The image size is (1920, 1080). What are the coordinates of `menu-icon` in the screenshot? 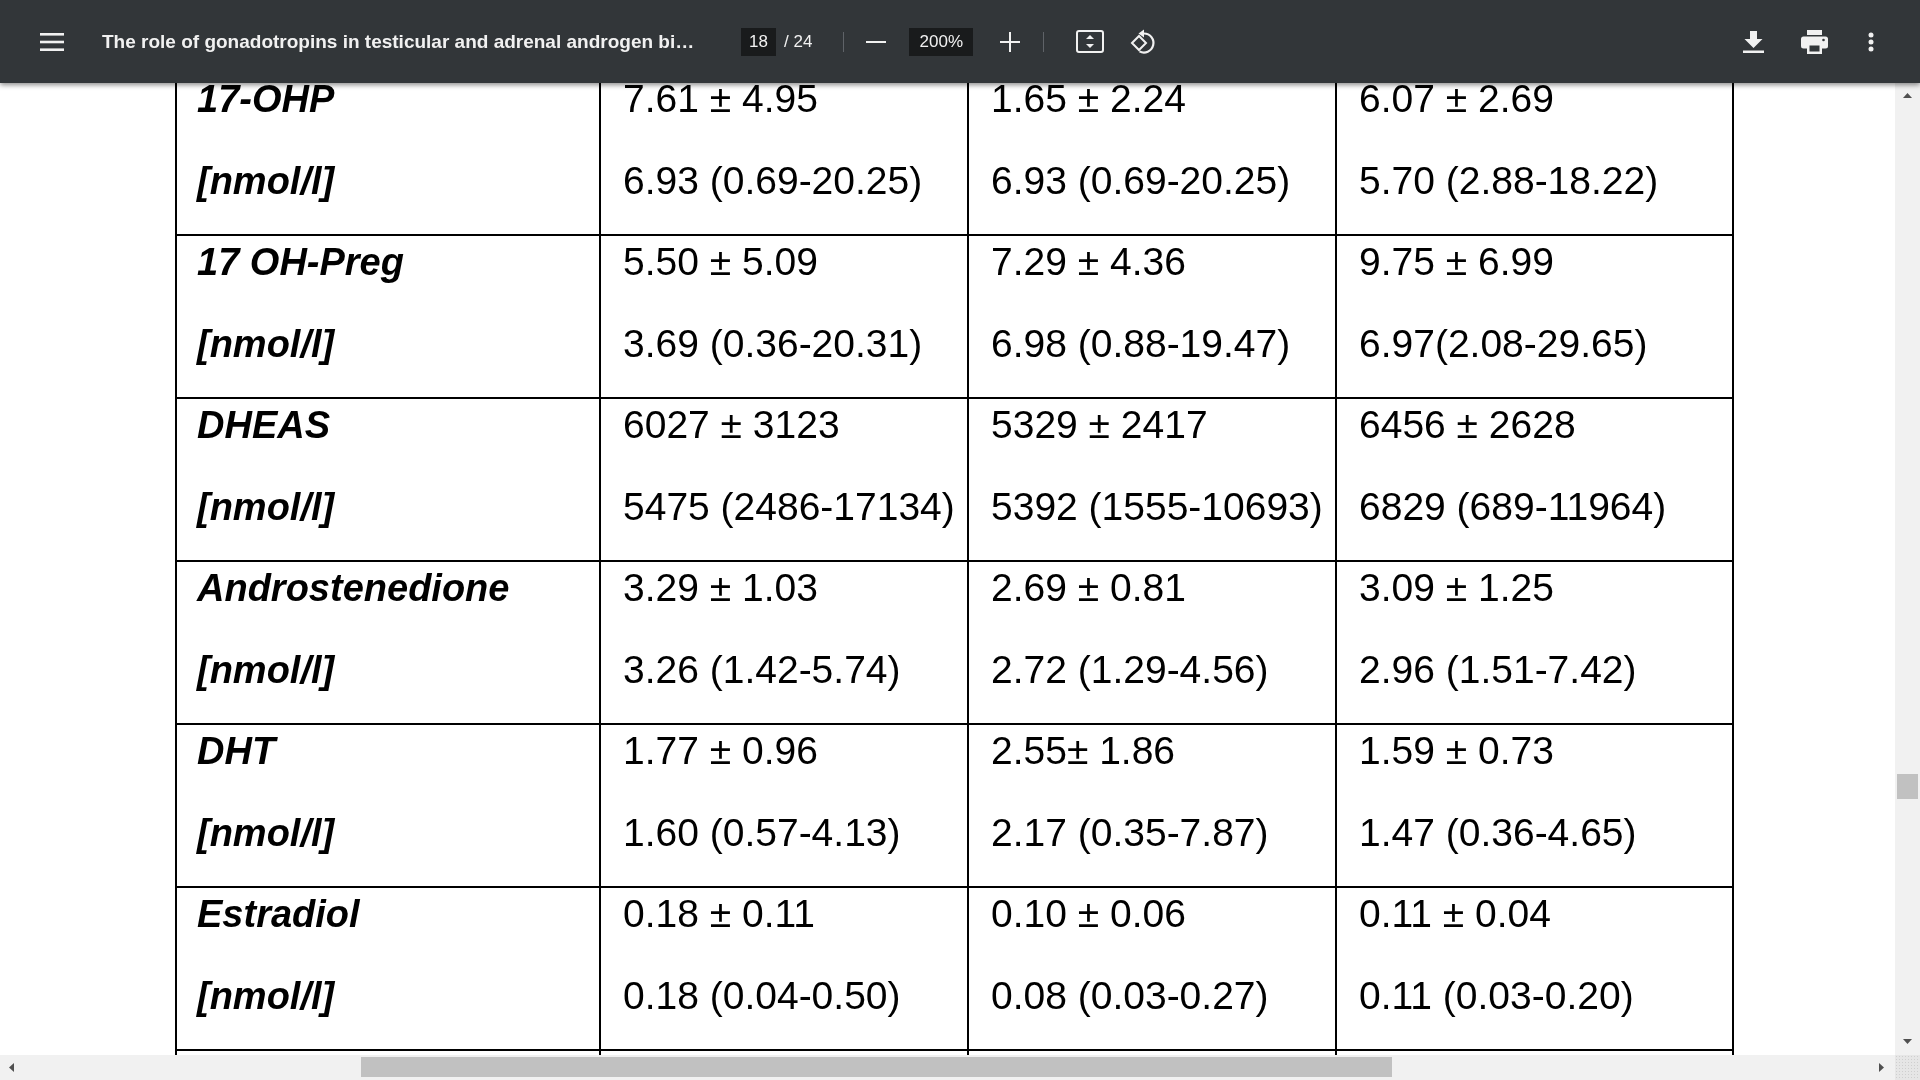 It's located at (52, 41).